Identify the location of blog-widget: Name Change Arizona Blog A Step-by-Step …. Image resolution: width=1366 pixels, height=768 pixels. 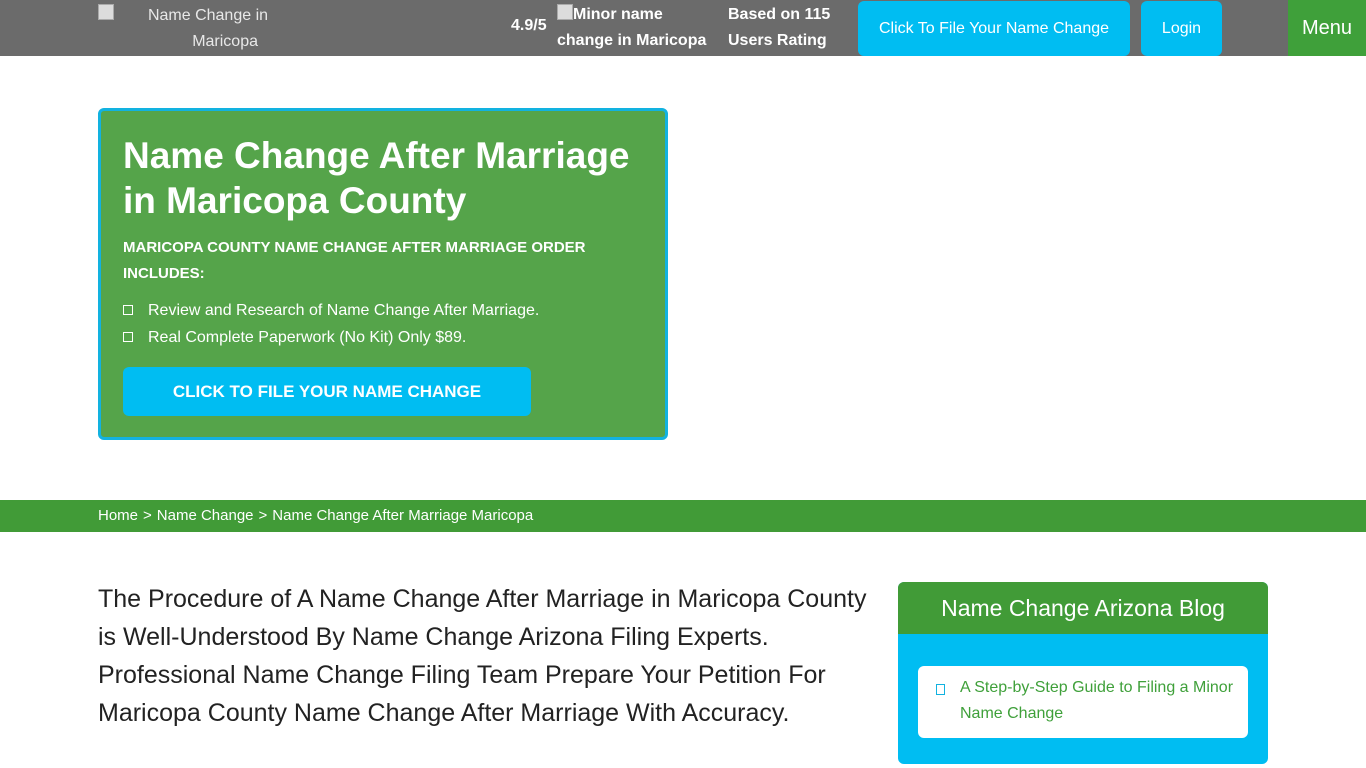
(1083, 673).